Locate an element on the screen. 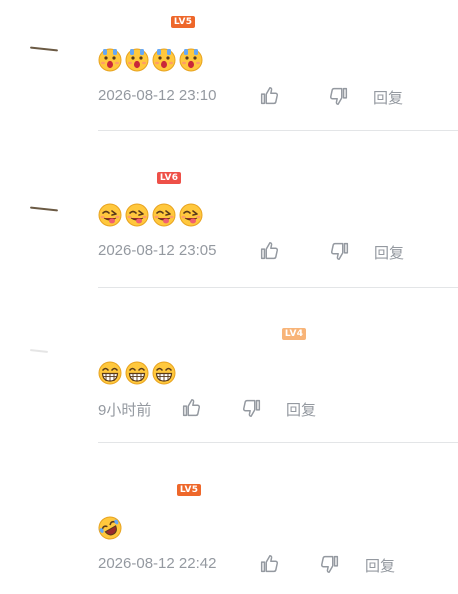 The width and height of the screenshot is (458, 594). comment-meta: 2026-08-12 22:42 回复 is located at coordinates (268, 564).